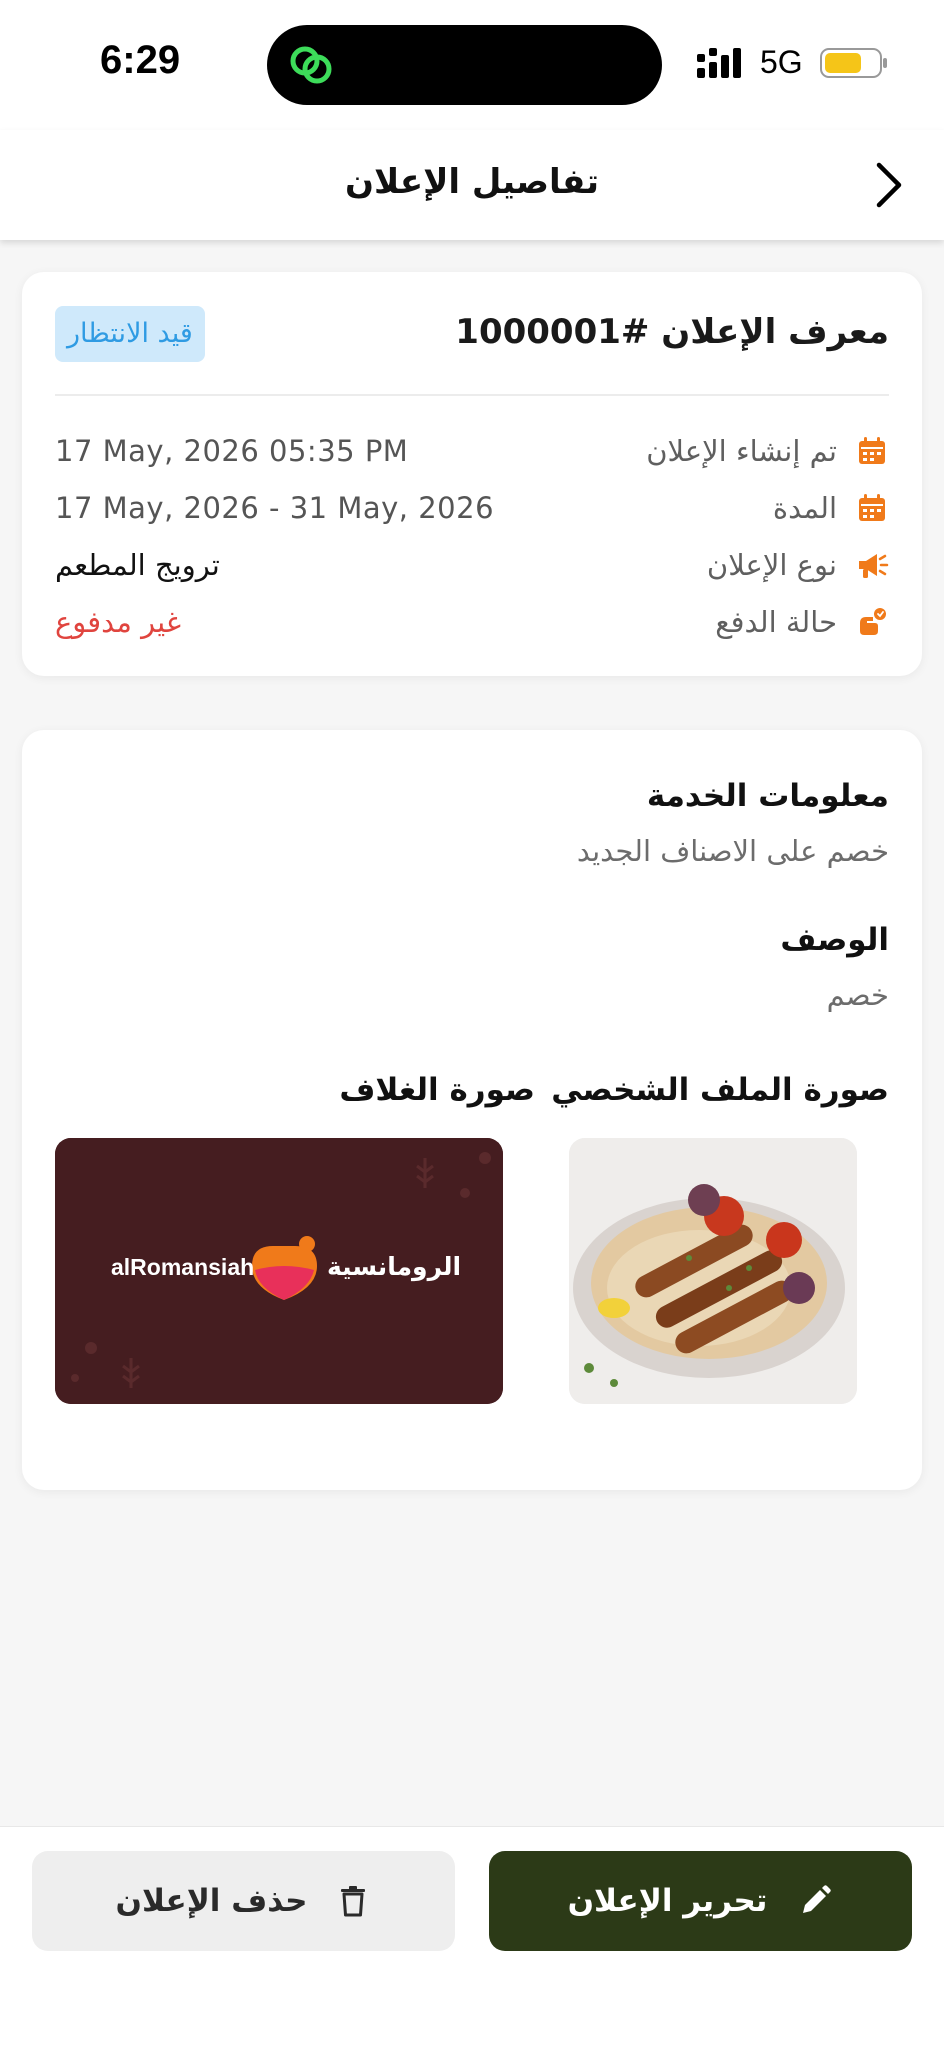  Describe the element at coordinates (771, 565) in the screenshot. I see `ad-type-label: نوع الإعلان` at that location.